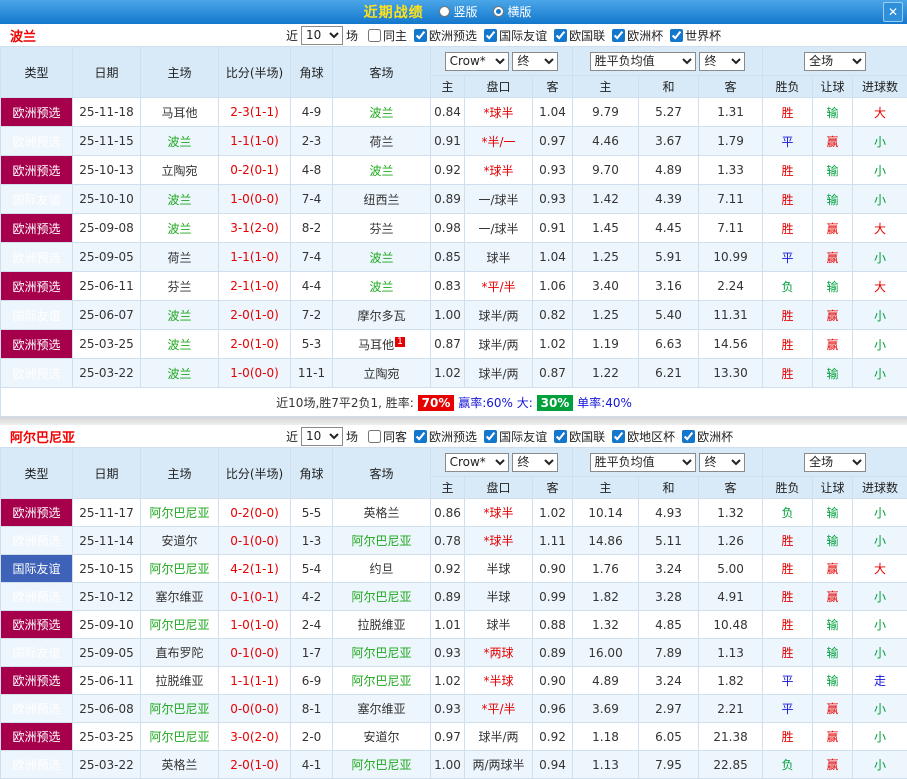 Image resolution: width=907 pixels, height=779 pixels. What do you see at coordinates (499, 141) in the screenshot?
I see `handicap-line-cell: *半/一` at bounding box center [499, 141].